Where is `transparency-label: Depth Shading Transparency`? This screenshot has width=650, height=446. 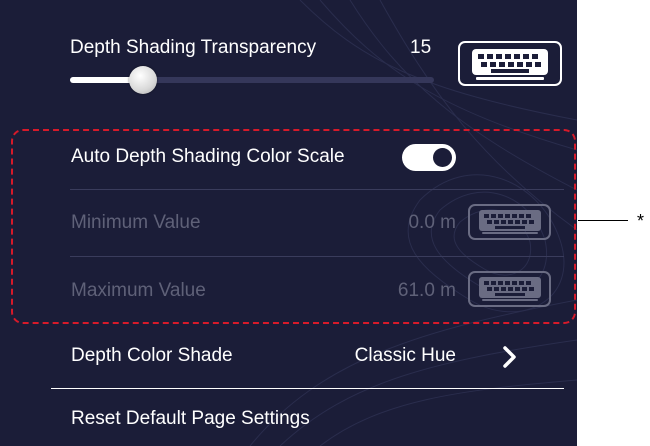 transparency-label: Depth Shading Transparency is located at coordinates (193, 47).